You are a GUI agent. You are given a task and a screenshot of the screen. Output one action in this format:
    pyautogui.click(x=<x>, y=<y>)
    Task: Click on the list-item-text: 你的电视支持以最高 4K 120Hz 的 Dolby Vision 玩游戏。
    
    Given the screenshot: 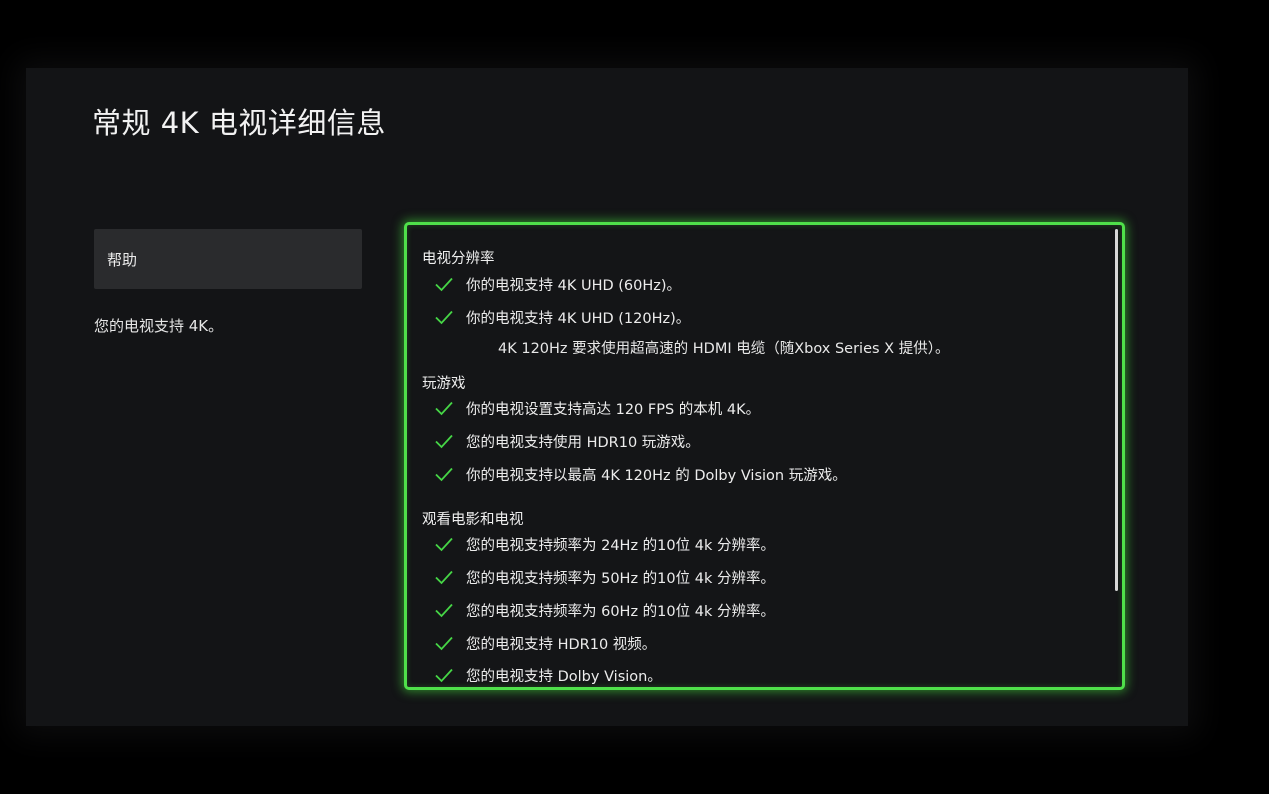 What is the action you would take?
    pyautogui.click(x=656, y=475)
    